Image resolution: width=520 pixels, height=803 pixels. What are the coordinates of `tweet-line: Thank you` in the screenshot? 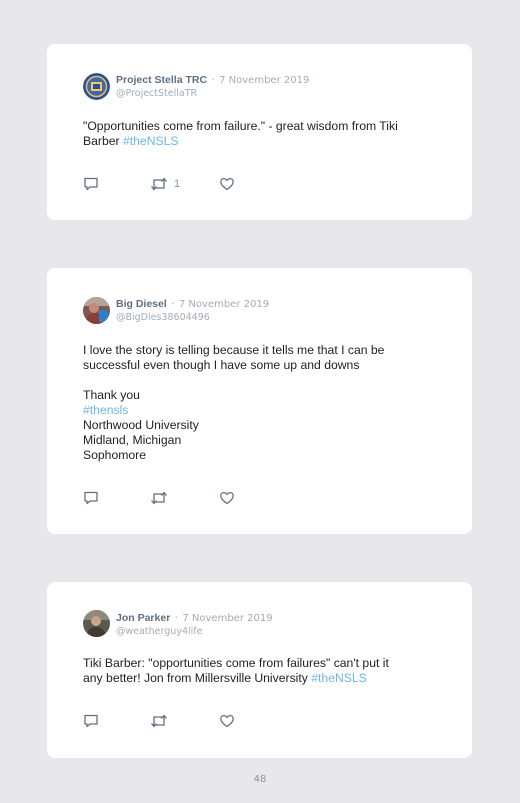 It's located at (111, 395).